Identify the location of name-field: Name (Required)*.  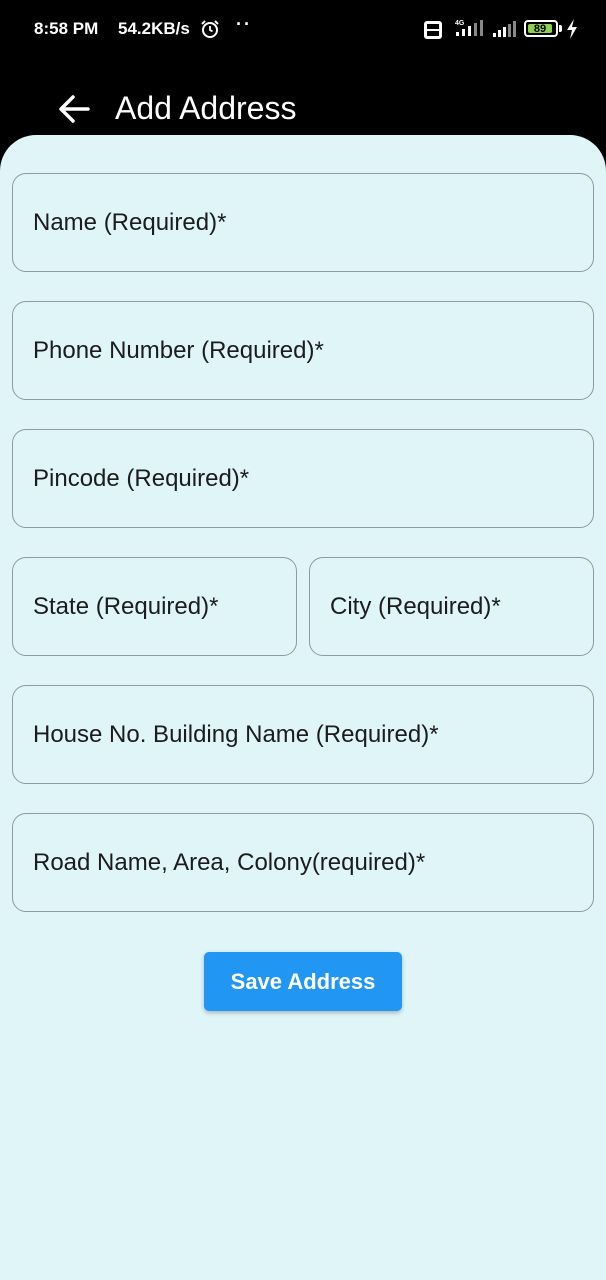
(303, 222).